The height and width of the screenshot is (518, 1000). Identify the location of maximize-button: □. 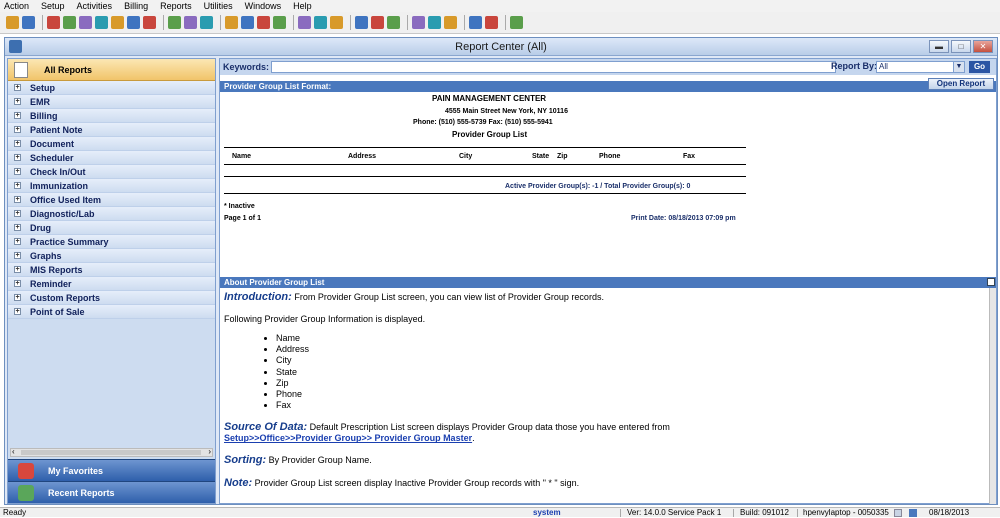
(961, 46).